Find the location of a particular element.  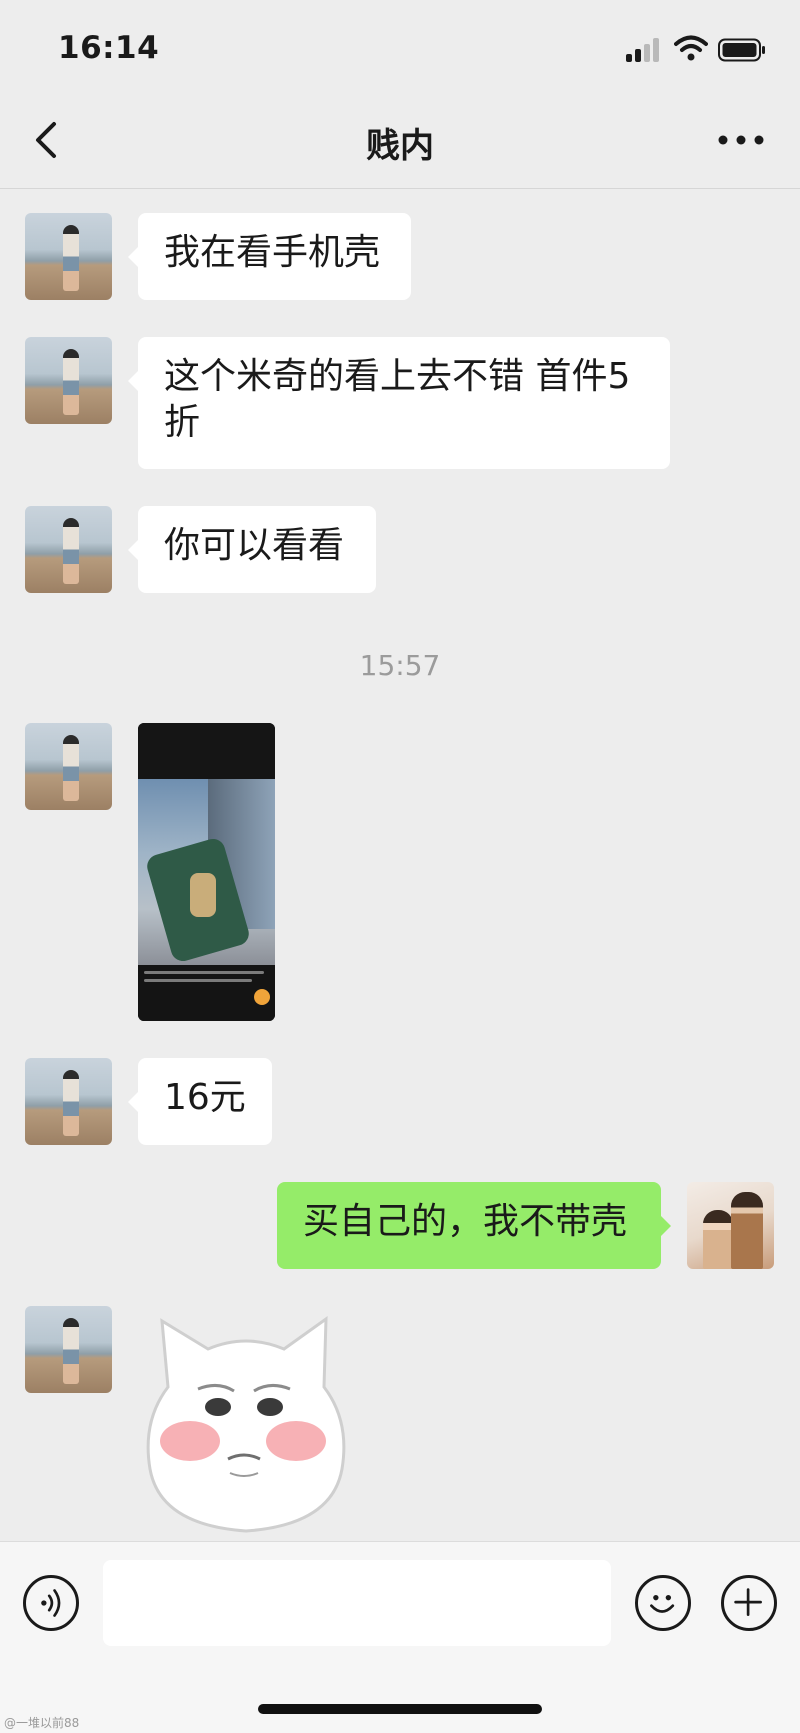

cat-face-sticker is located at coordinates (246, 1425).